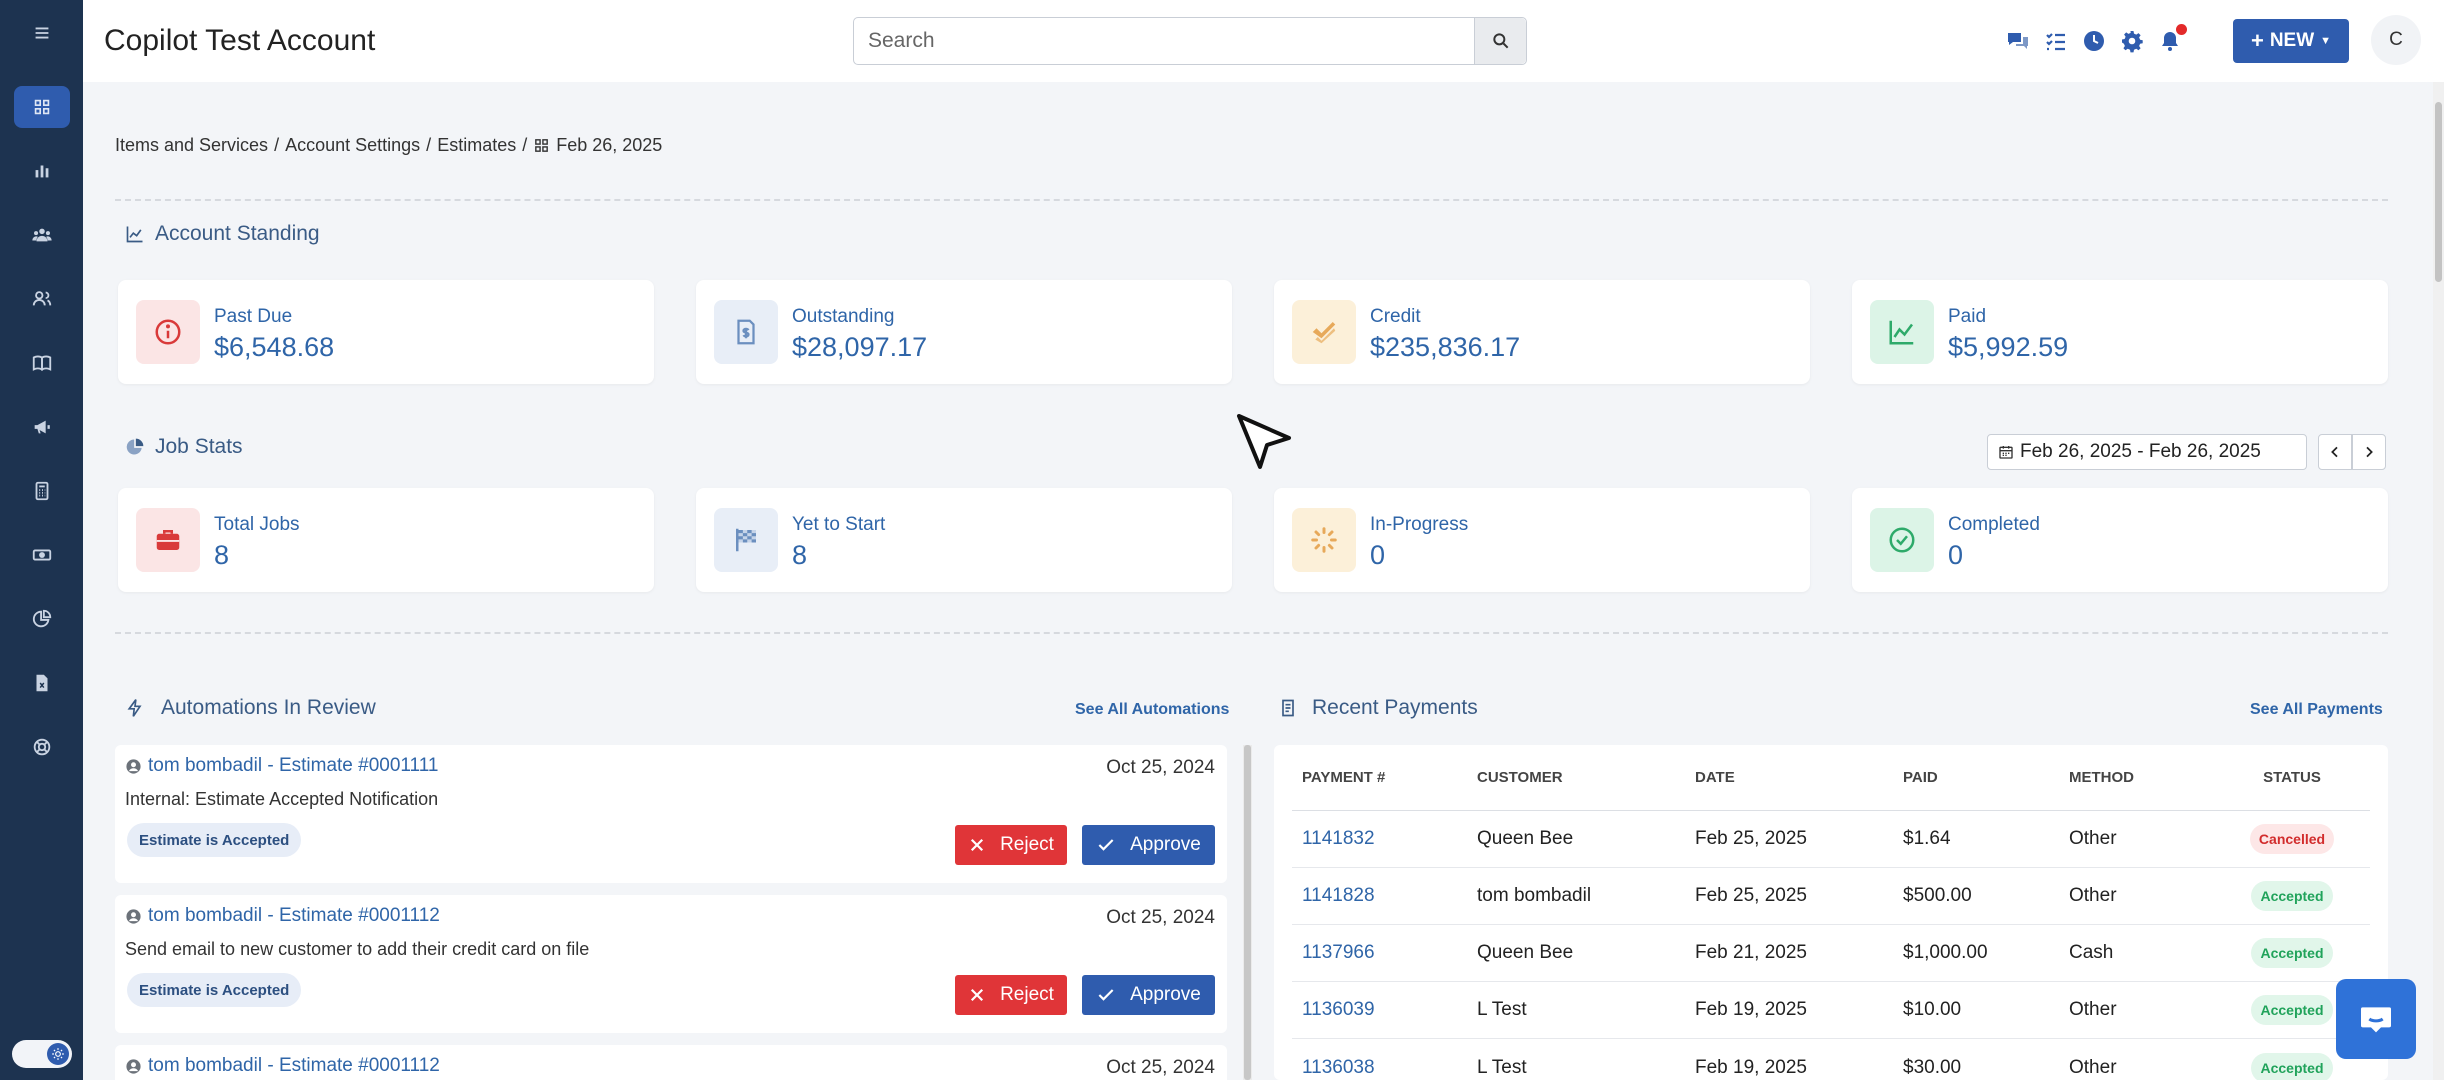 The width and height of the screenshot is (2444, 1080). I want to click on top-header: Copilot Test Account + NEW ▼ C, so click(1263, 41).